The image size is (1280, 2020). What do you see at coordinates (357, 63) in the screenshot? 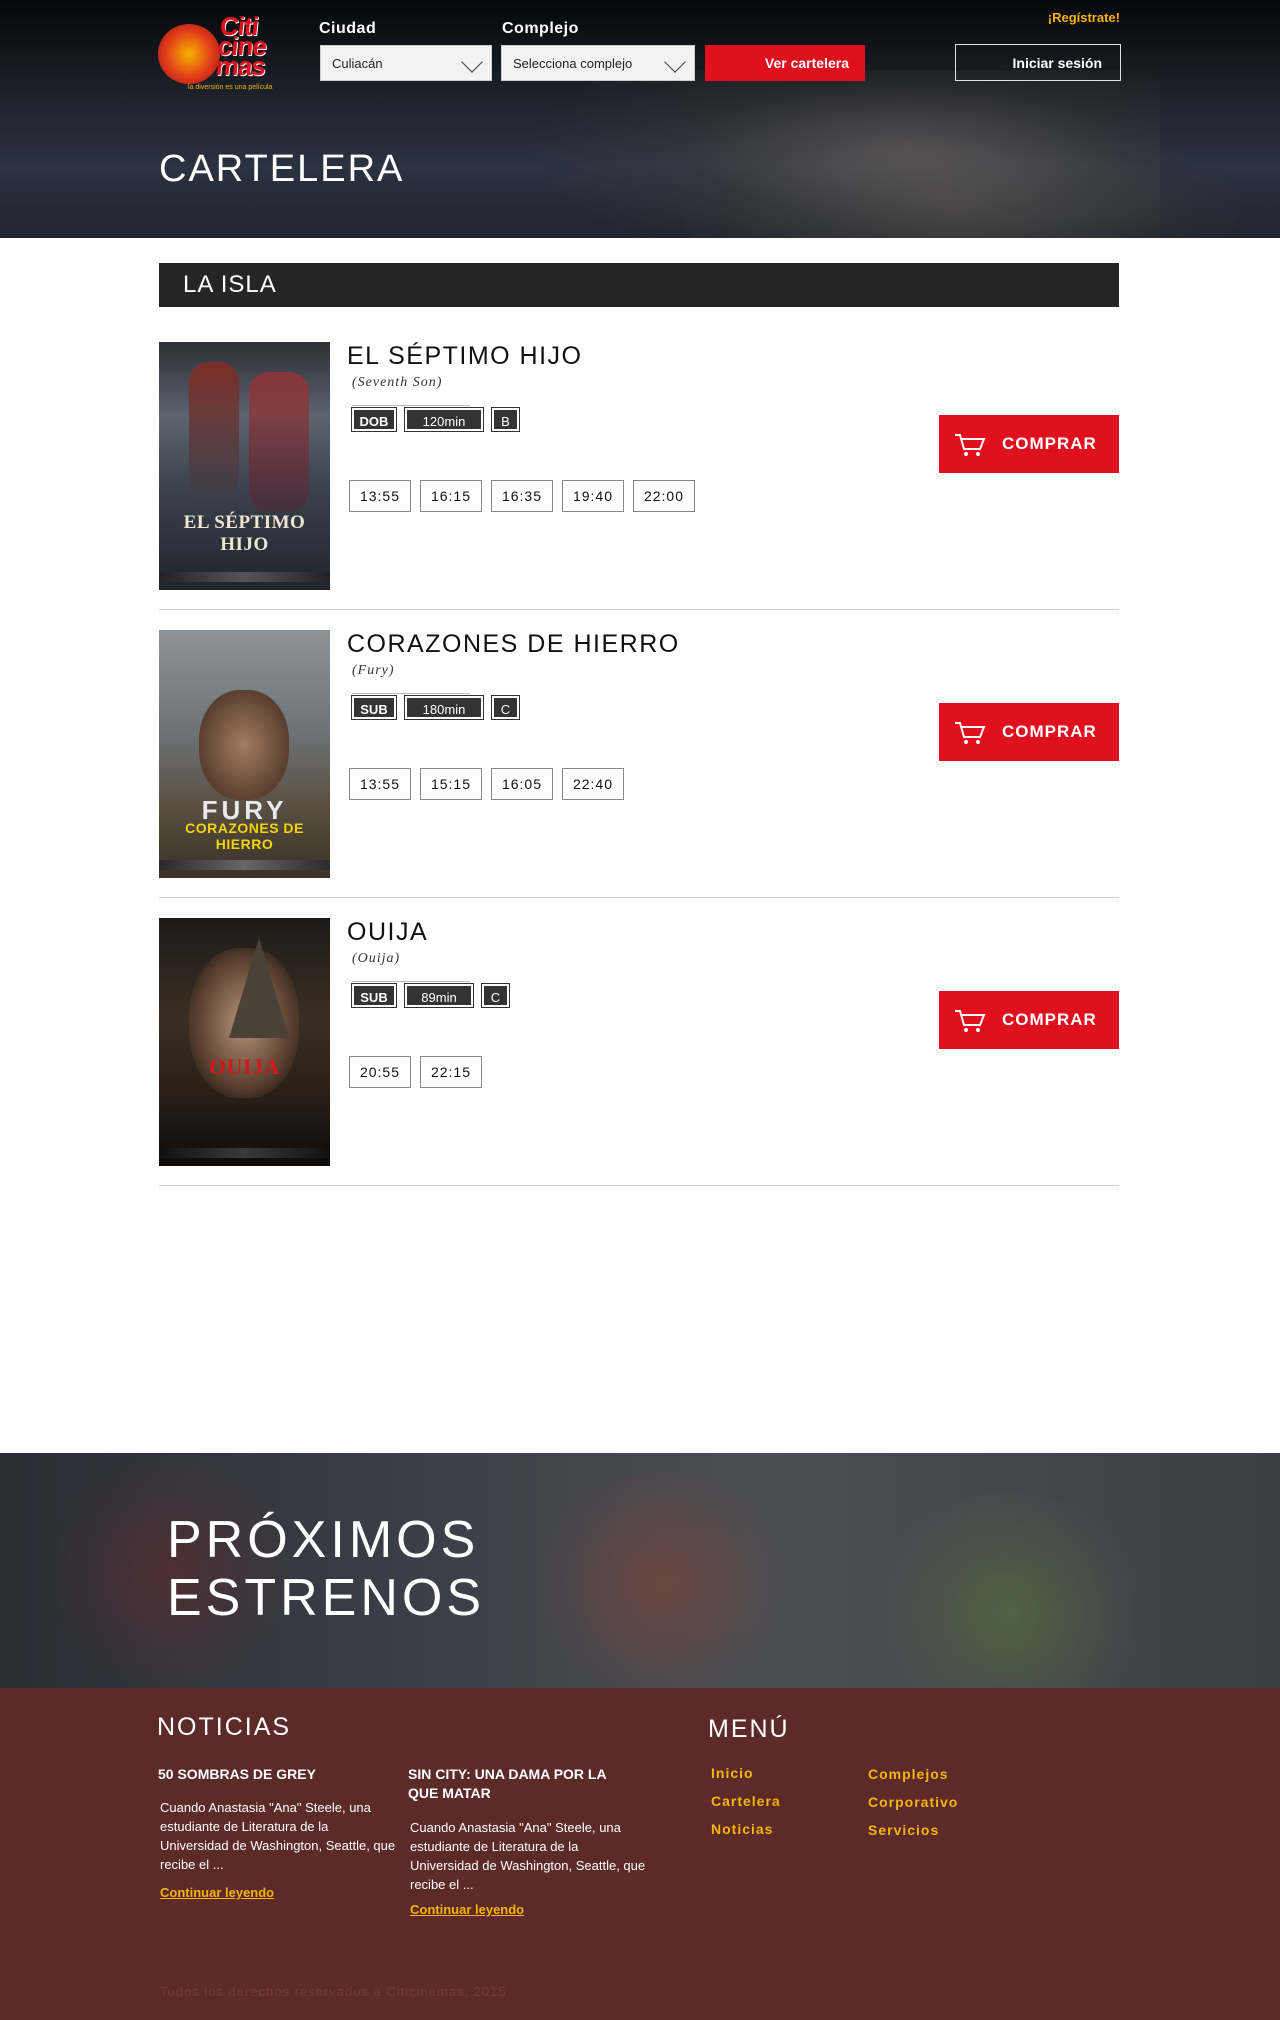
I see `city-select-value: Culiacán` at bounding box center [357, 63].